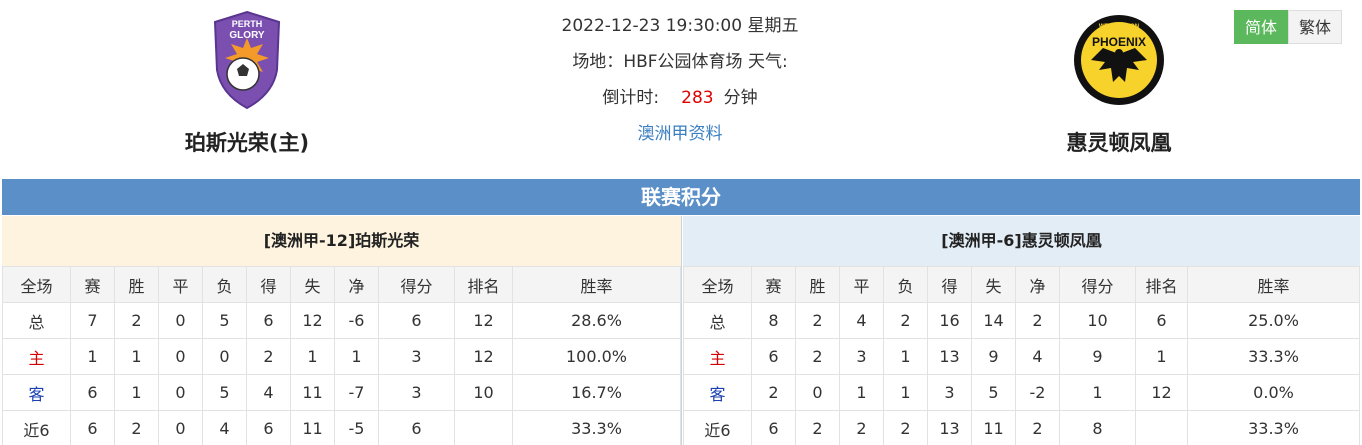 The image size is (1362, 445). I want to click on table-row: 近6 6 2 2 2 13 11 2 8 33.3%, so click(1021, 427).